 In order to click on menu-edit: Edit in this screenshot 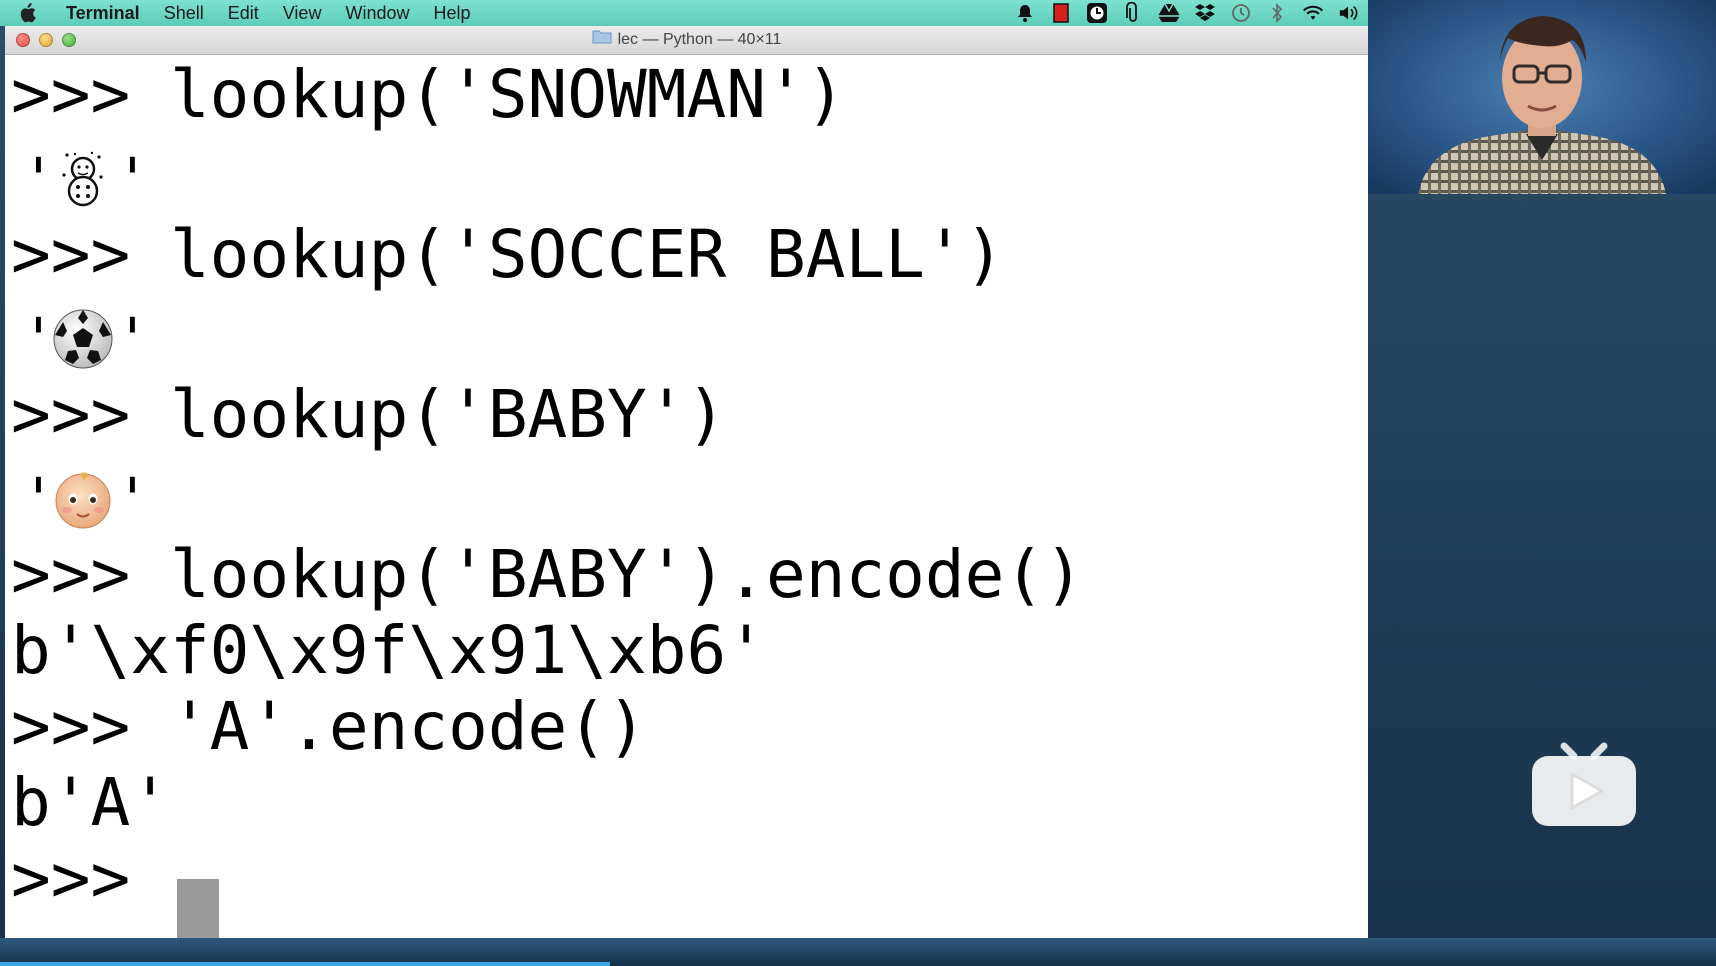, I will do `click(243, 13)`.